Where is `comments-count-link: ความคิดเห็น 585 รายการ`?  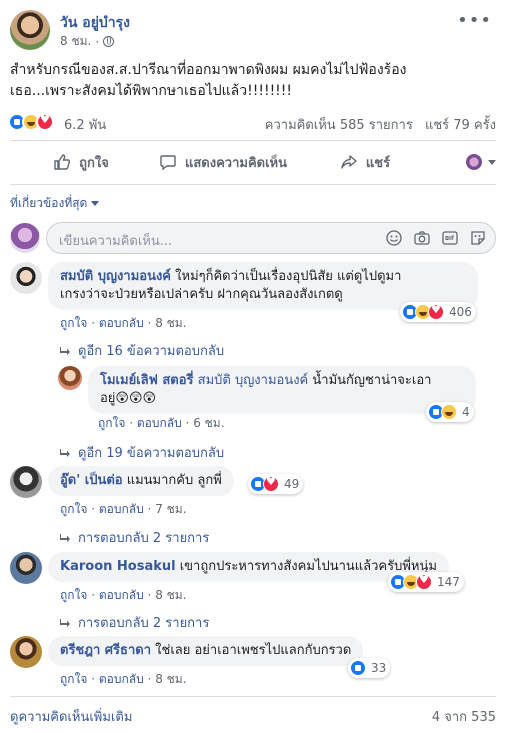 comments-count-link: ความคิดเห็น 585 รายการ is located at coordinates (339, 125).